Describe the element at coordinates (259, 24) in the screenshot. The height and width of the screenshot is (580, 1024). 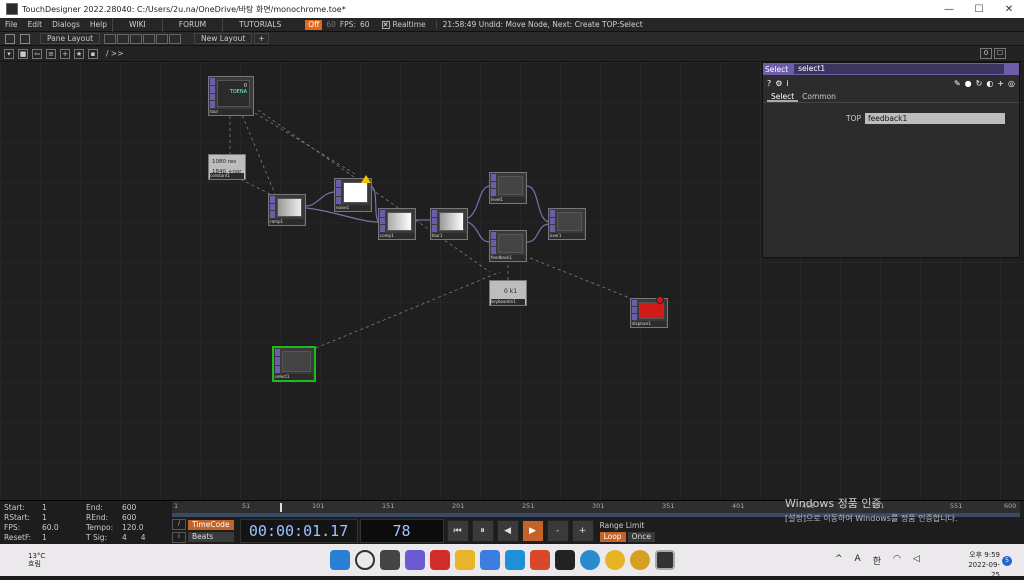
I see `tutorials-button: TUTORIALS` at that location.